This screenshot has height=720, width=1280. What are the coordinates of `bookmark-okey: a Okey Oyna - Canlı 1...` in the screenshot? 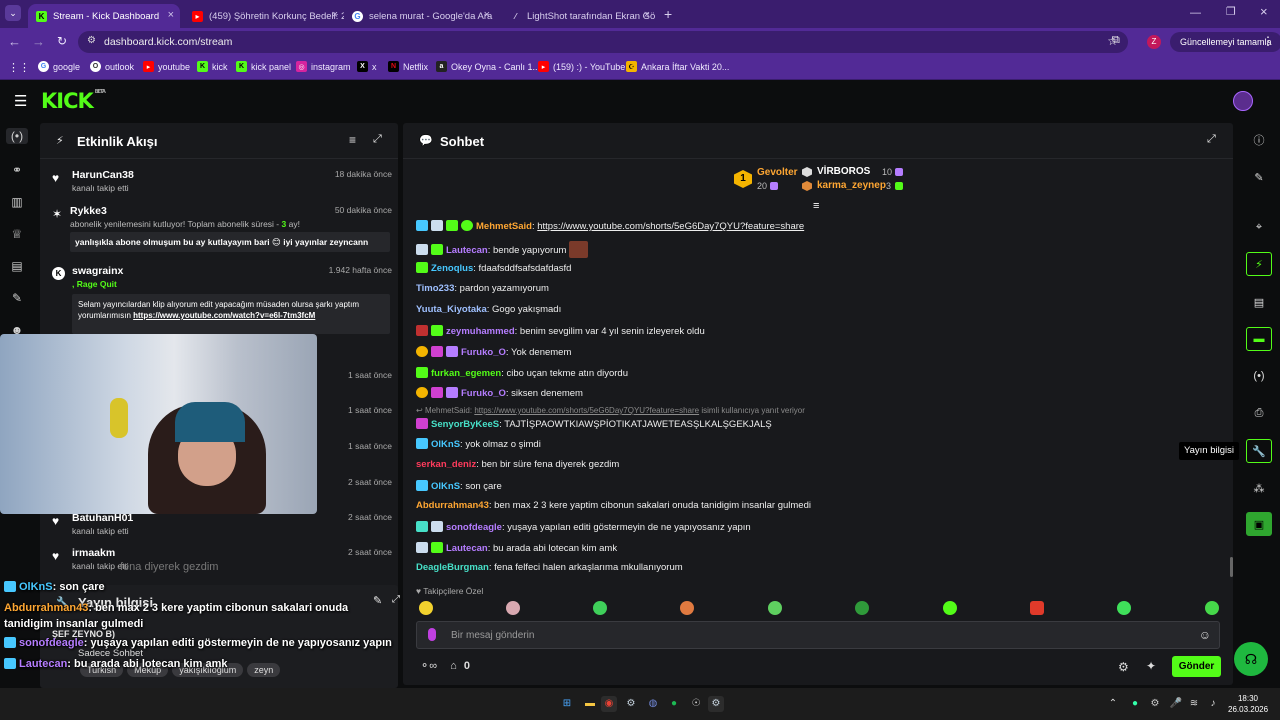 It's located at (488, 66).